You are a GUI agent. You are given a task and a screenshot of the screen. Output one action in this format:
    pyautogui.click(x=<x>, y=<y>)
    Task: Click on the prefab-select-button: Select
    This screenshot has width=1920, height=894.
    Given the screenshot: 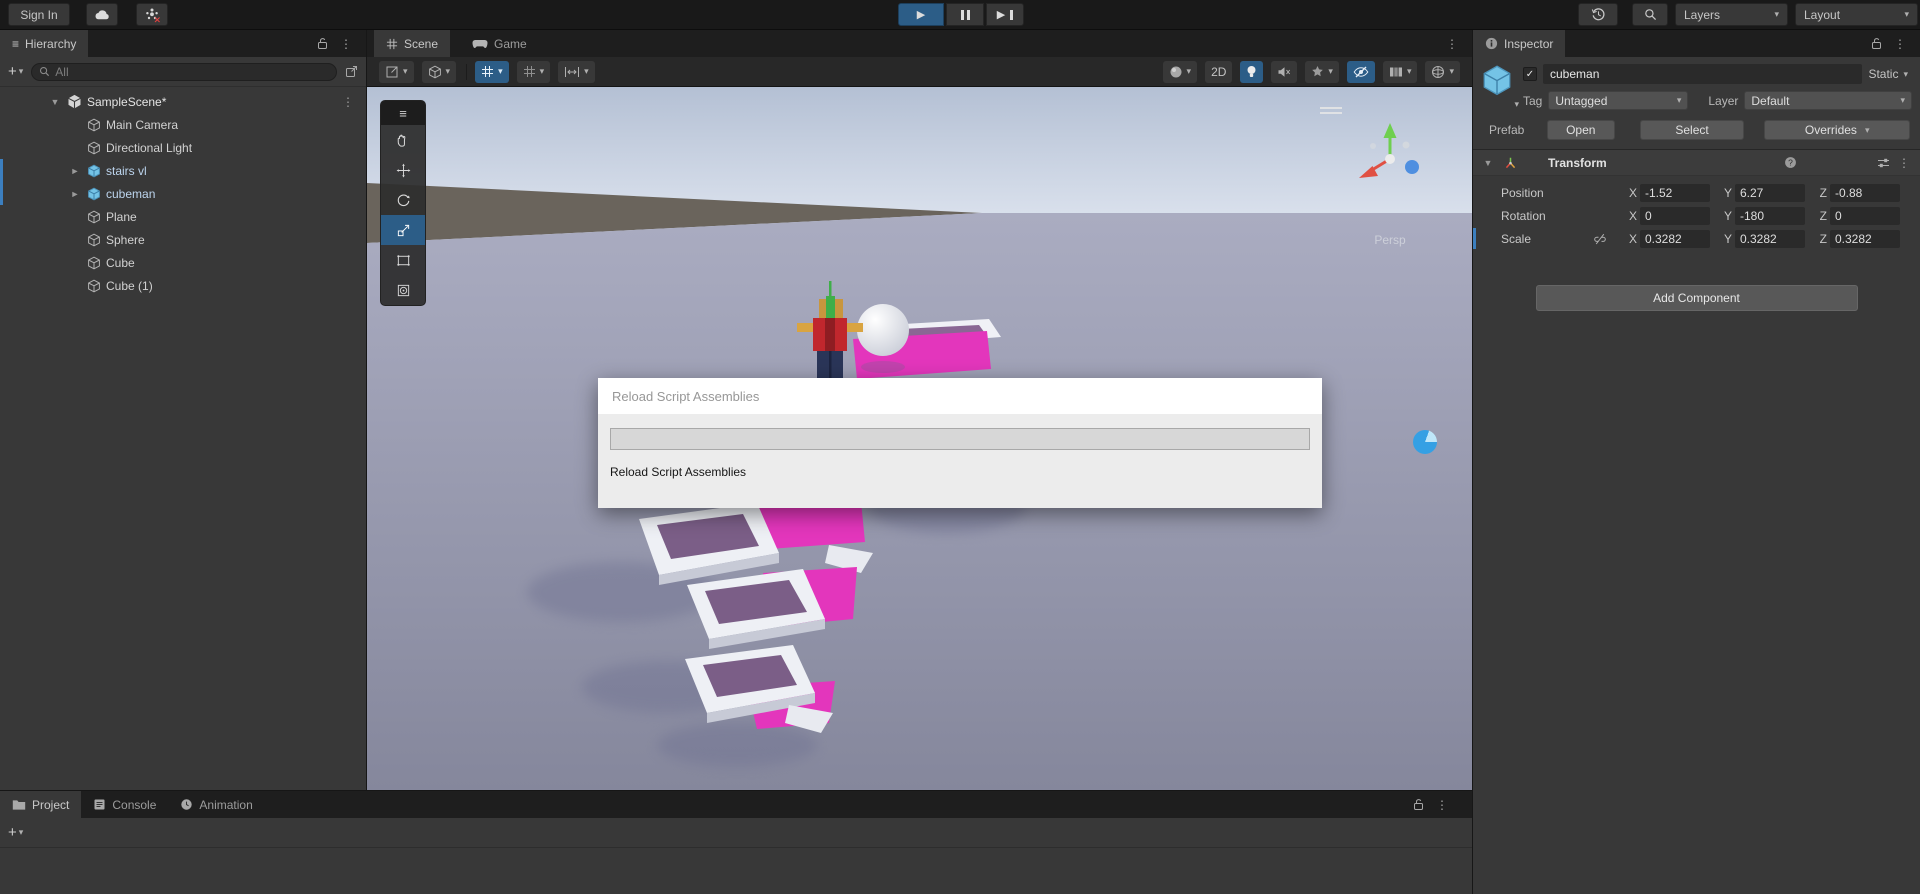 What is the action you would take?
    pyautogui.click(x=1692, y=130)
    